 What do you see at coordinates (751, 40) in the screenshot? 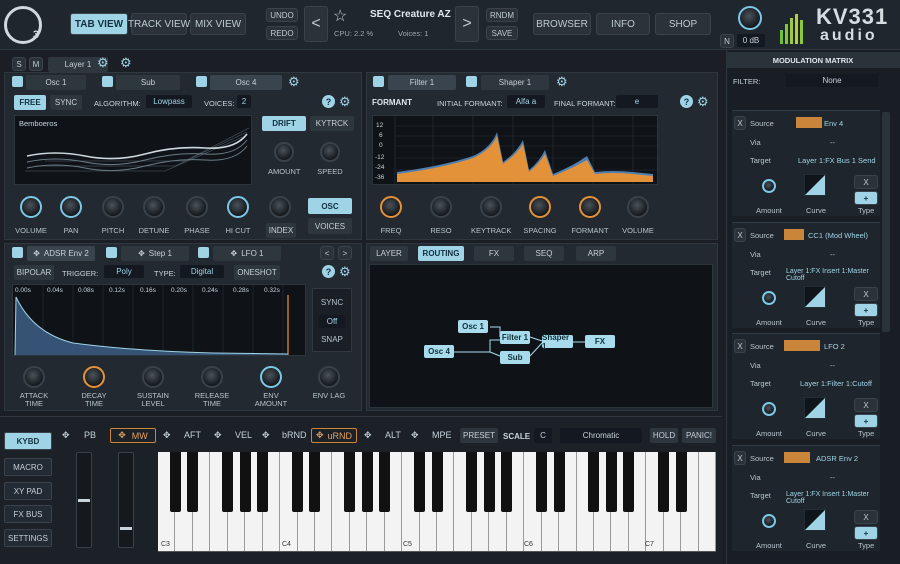
I see `volume-db-readout: 0 dB` at bounding box center [751, 40].